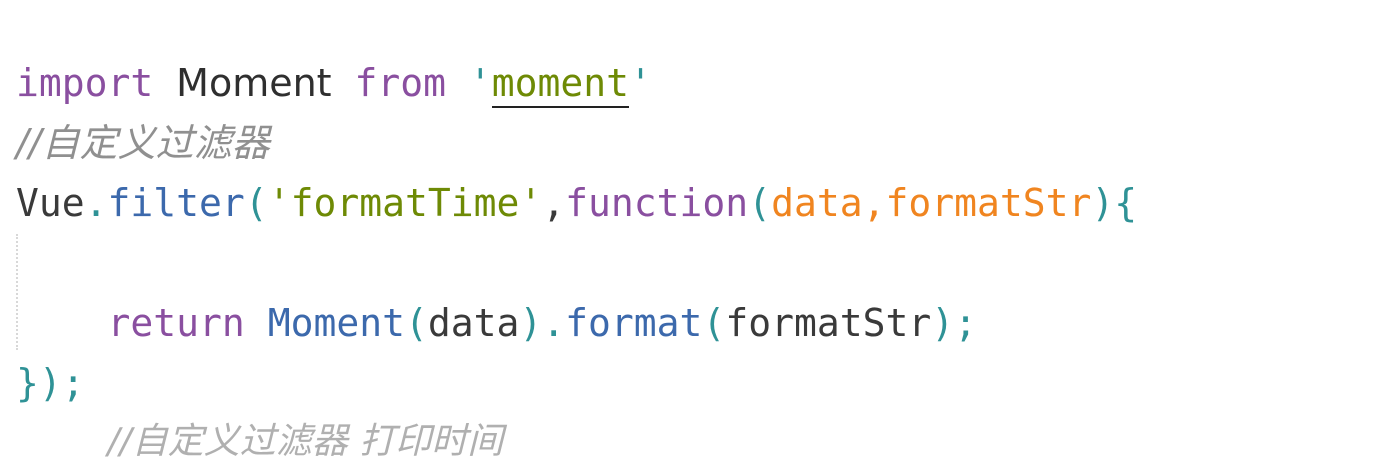 This screenshot has height=472, width=1380. What do you see at coordinates (334, 83) in the screenshot?
I see `code-line-import: import Moment from 'moment'` at bounding box center [334, 83].